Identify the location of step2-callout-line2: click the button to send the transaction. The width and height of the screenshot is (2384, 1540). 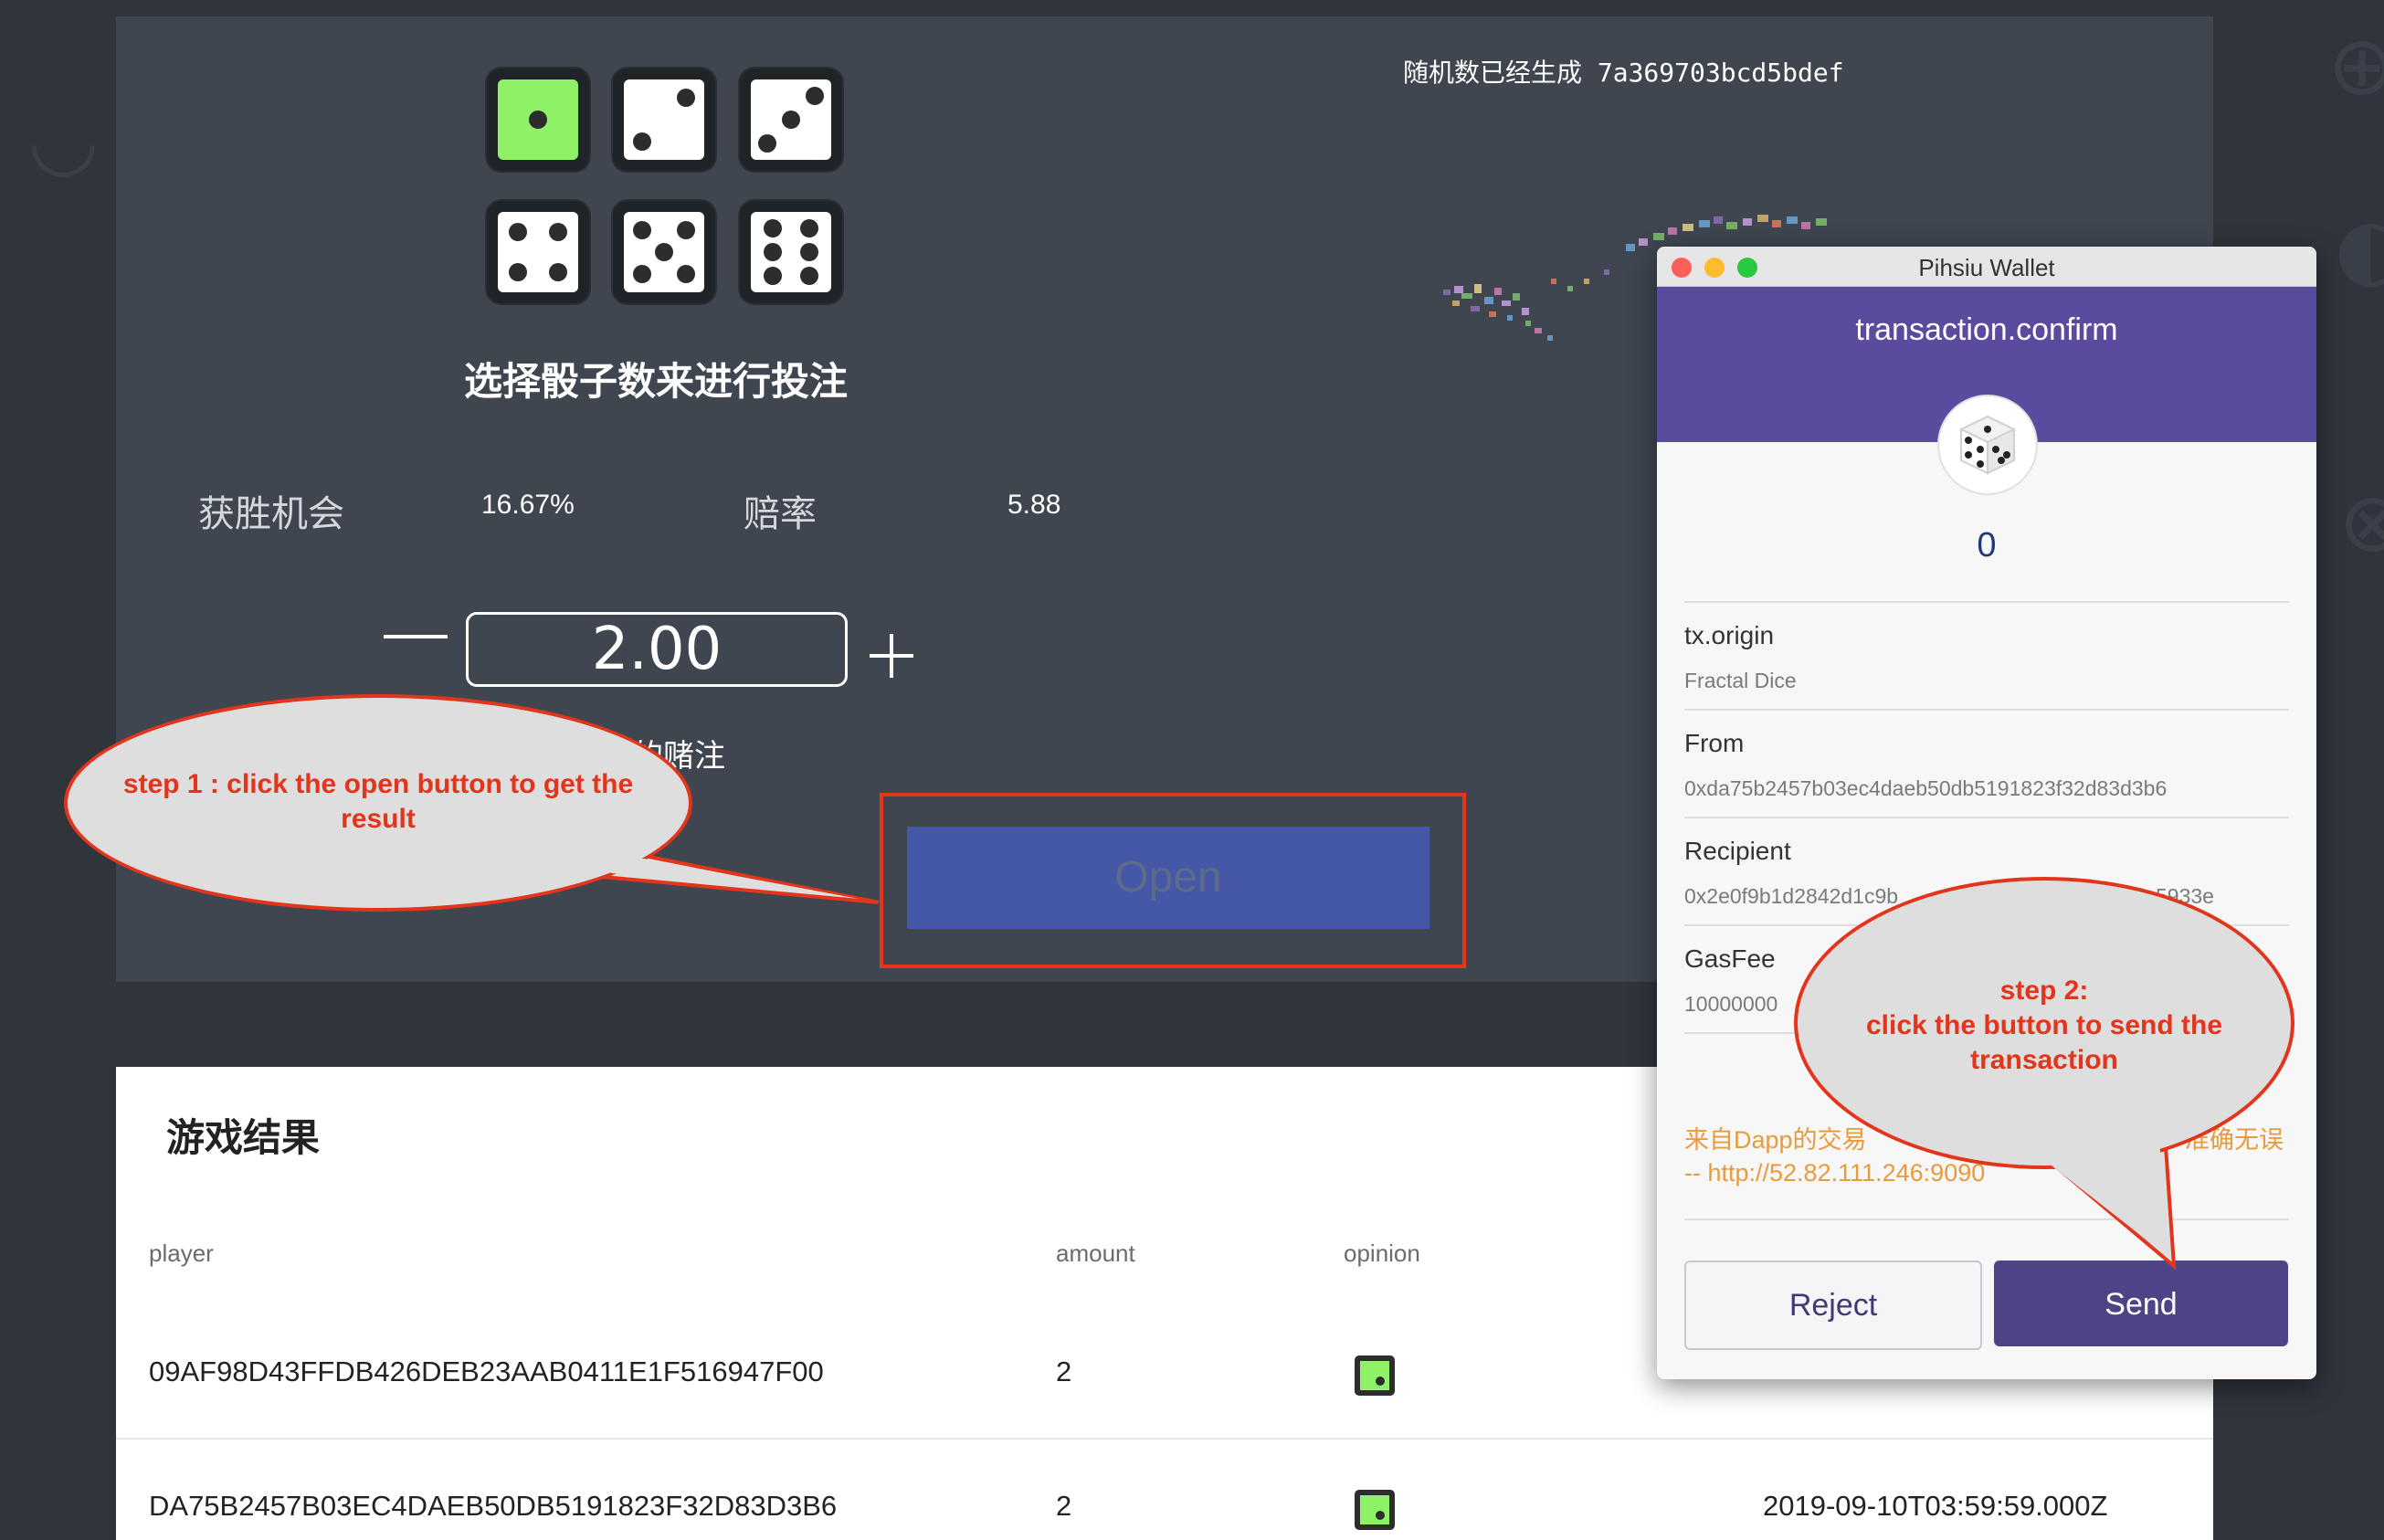
(2043, 1042).